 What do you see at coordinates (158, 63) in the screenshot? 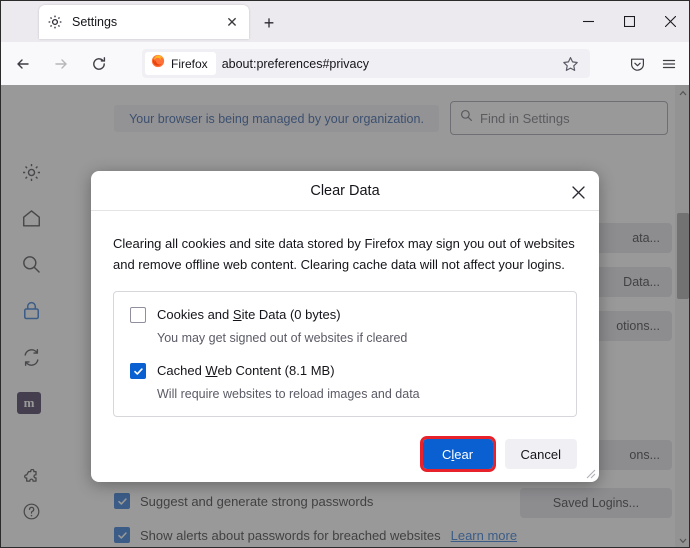
I see `firefox-logo-icon` at bounding box center [158, 63].